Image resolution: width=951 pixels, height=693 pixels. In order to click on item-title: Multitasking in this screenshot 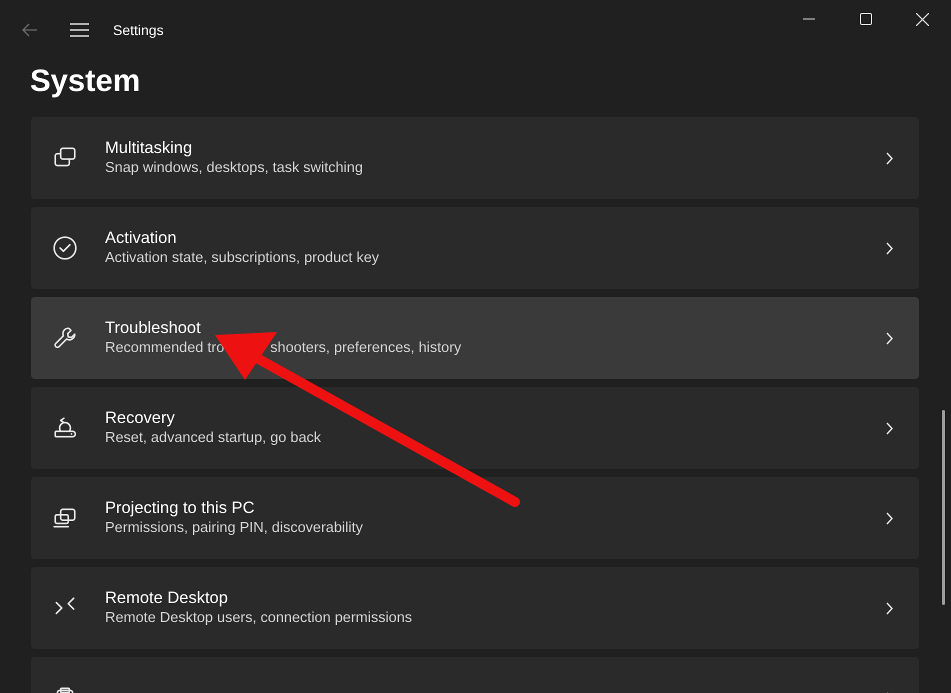, I will do `click(149, 148)`.